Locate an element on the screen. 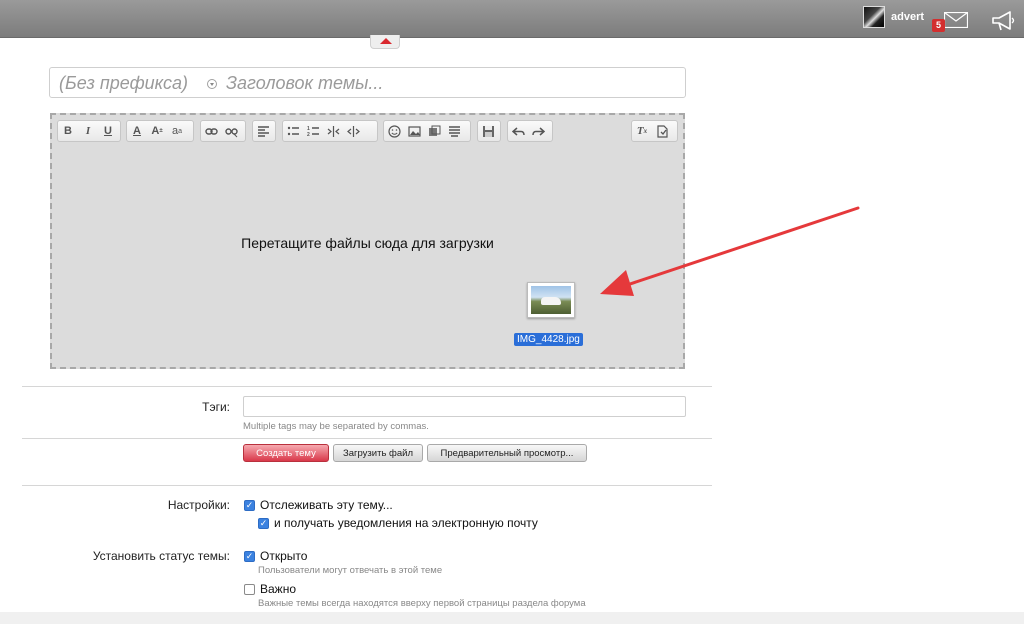 The height and width of the screenshot is (624, 1024). thread-title-input is located at coordinates (451, 83).